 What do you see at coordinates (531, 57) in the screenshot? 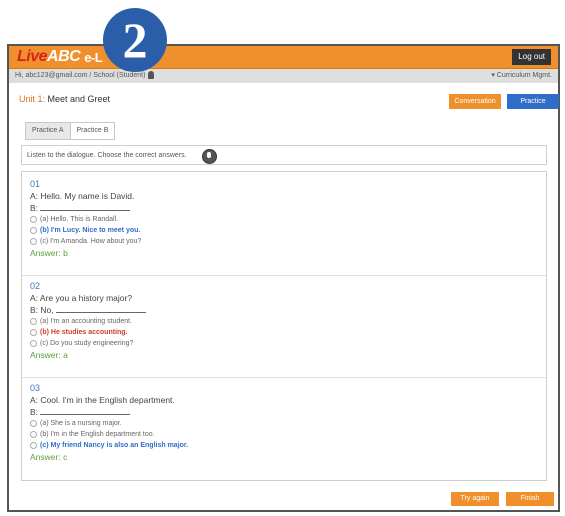
I see `logout-button: Log out` at bounding box center [531, 57].